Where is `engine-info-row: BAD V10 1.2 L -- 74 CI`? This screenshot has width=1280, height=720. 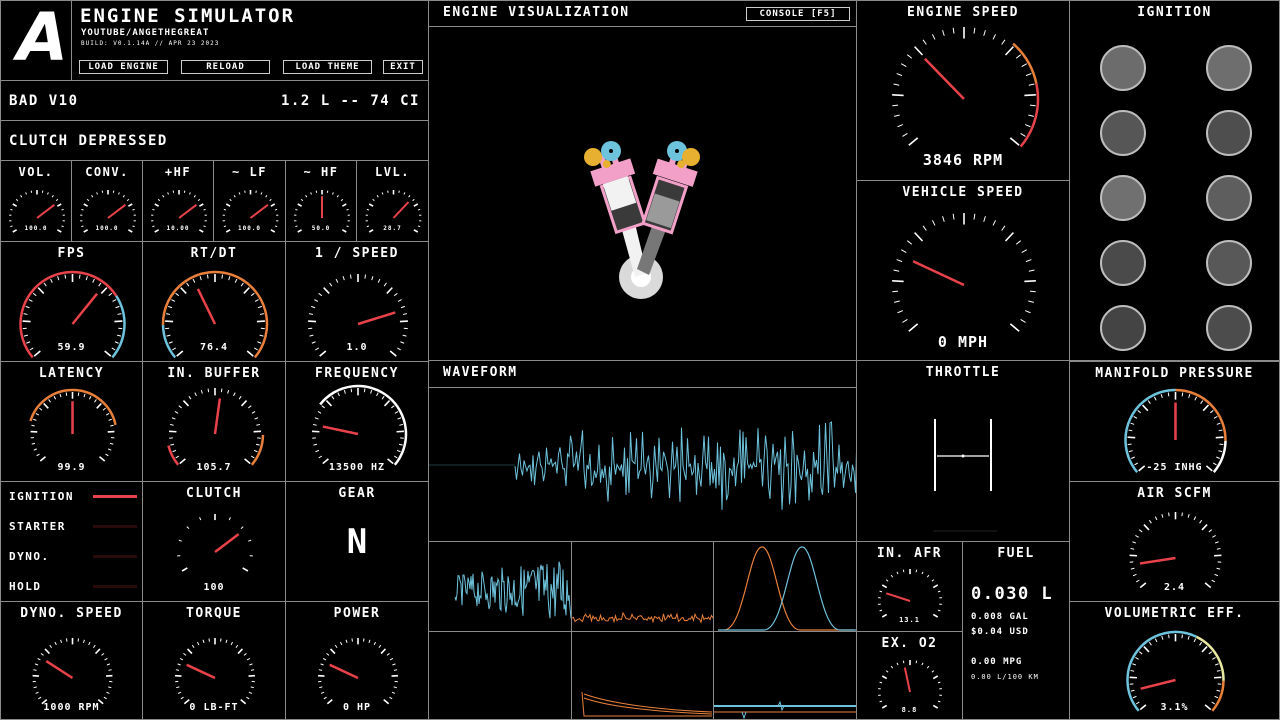 engine-info-row: BAD V10 1.2 L -- 74 CI is located at coordinates (214, 100).